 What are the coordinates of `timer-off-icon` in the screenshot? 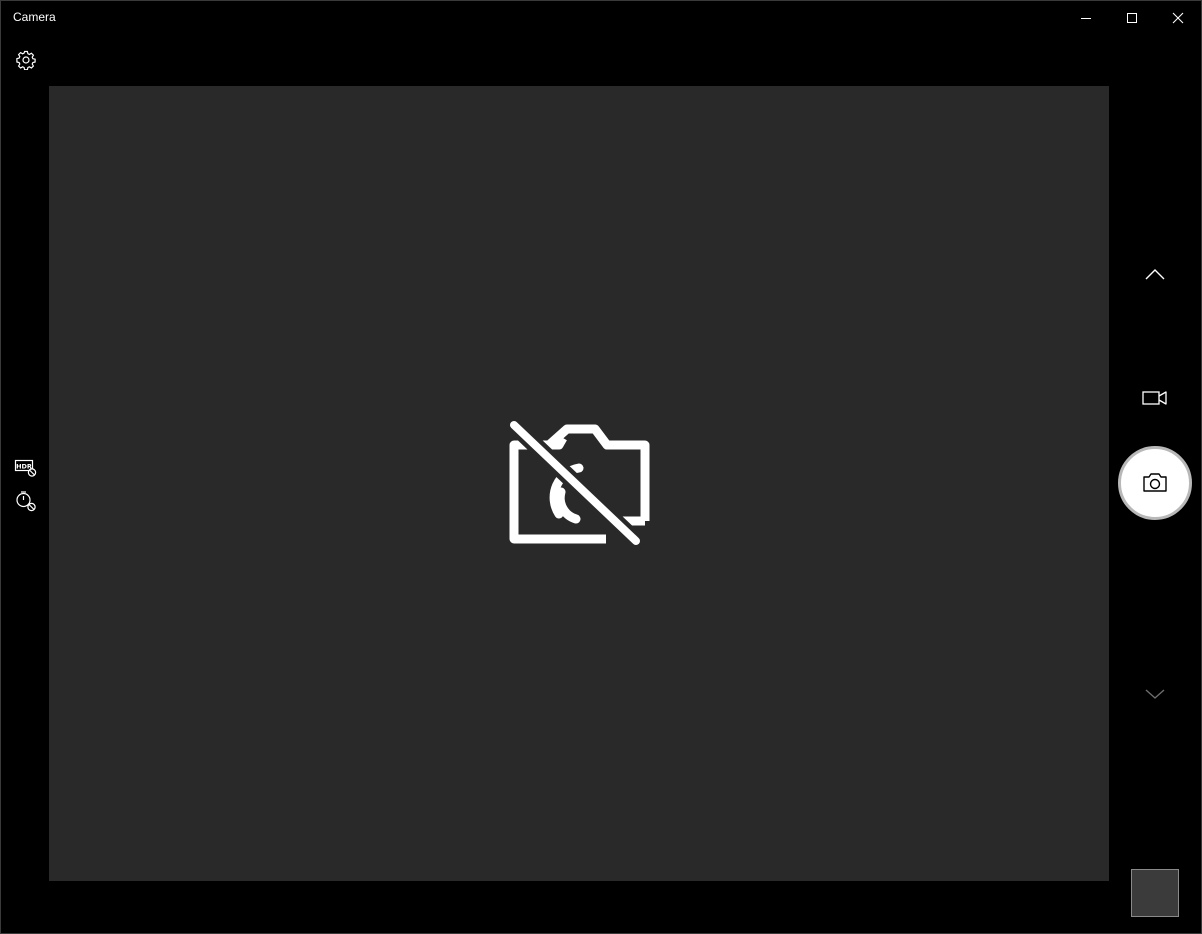 It's located at (26, 501).